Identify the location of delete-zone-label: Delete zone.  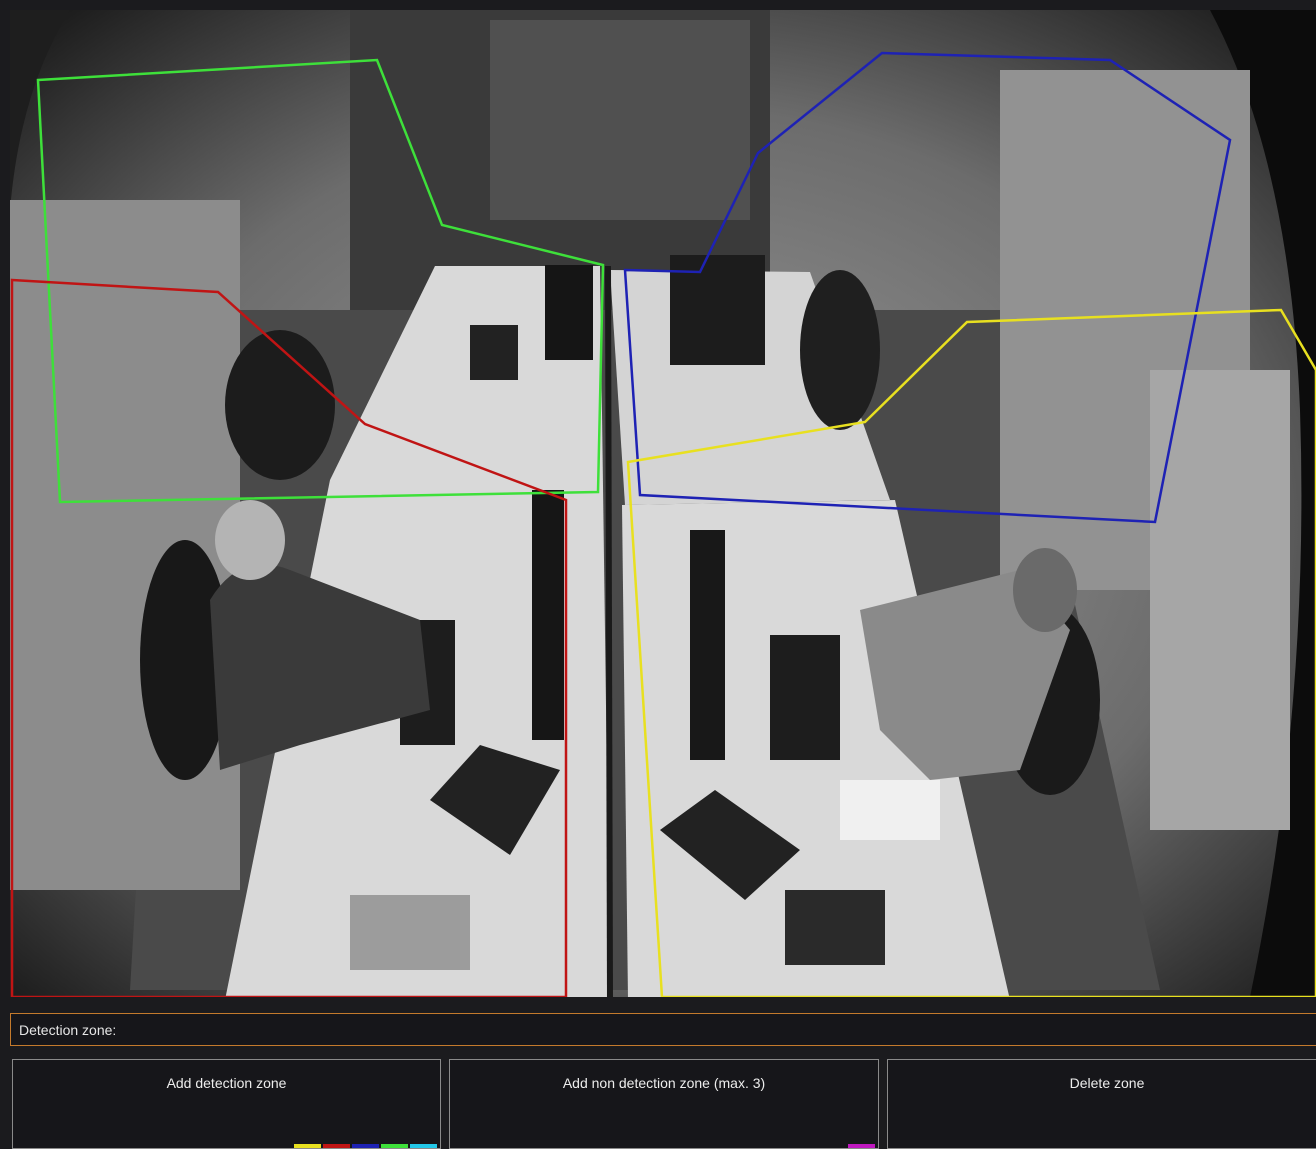
(1107, 1083).